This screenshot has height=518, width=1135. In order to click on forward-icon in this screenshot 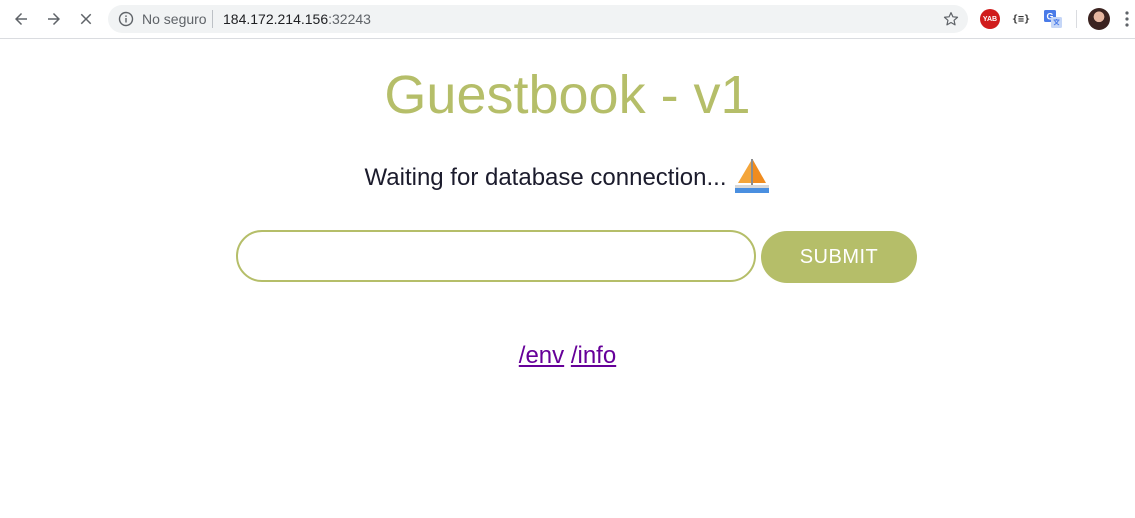, I will do `click(54, 19)`.